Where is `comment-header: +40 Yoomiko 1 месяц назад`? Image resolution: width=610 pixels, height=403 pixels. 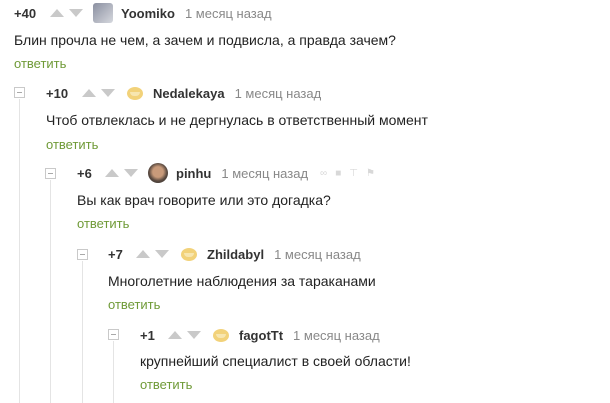
comment-header: +40 Yoomiko 1 месяц назад is located at coordinates (143, 13).